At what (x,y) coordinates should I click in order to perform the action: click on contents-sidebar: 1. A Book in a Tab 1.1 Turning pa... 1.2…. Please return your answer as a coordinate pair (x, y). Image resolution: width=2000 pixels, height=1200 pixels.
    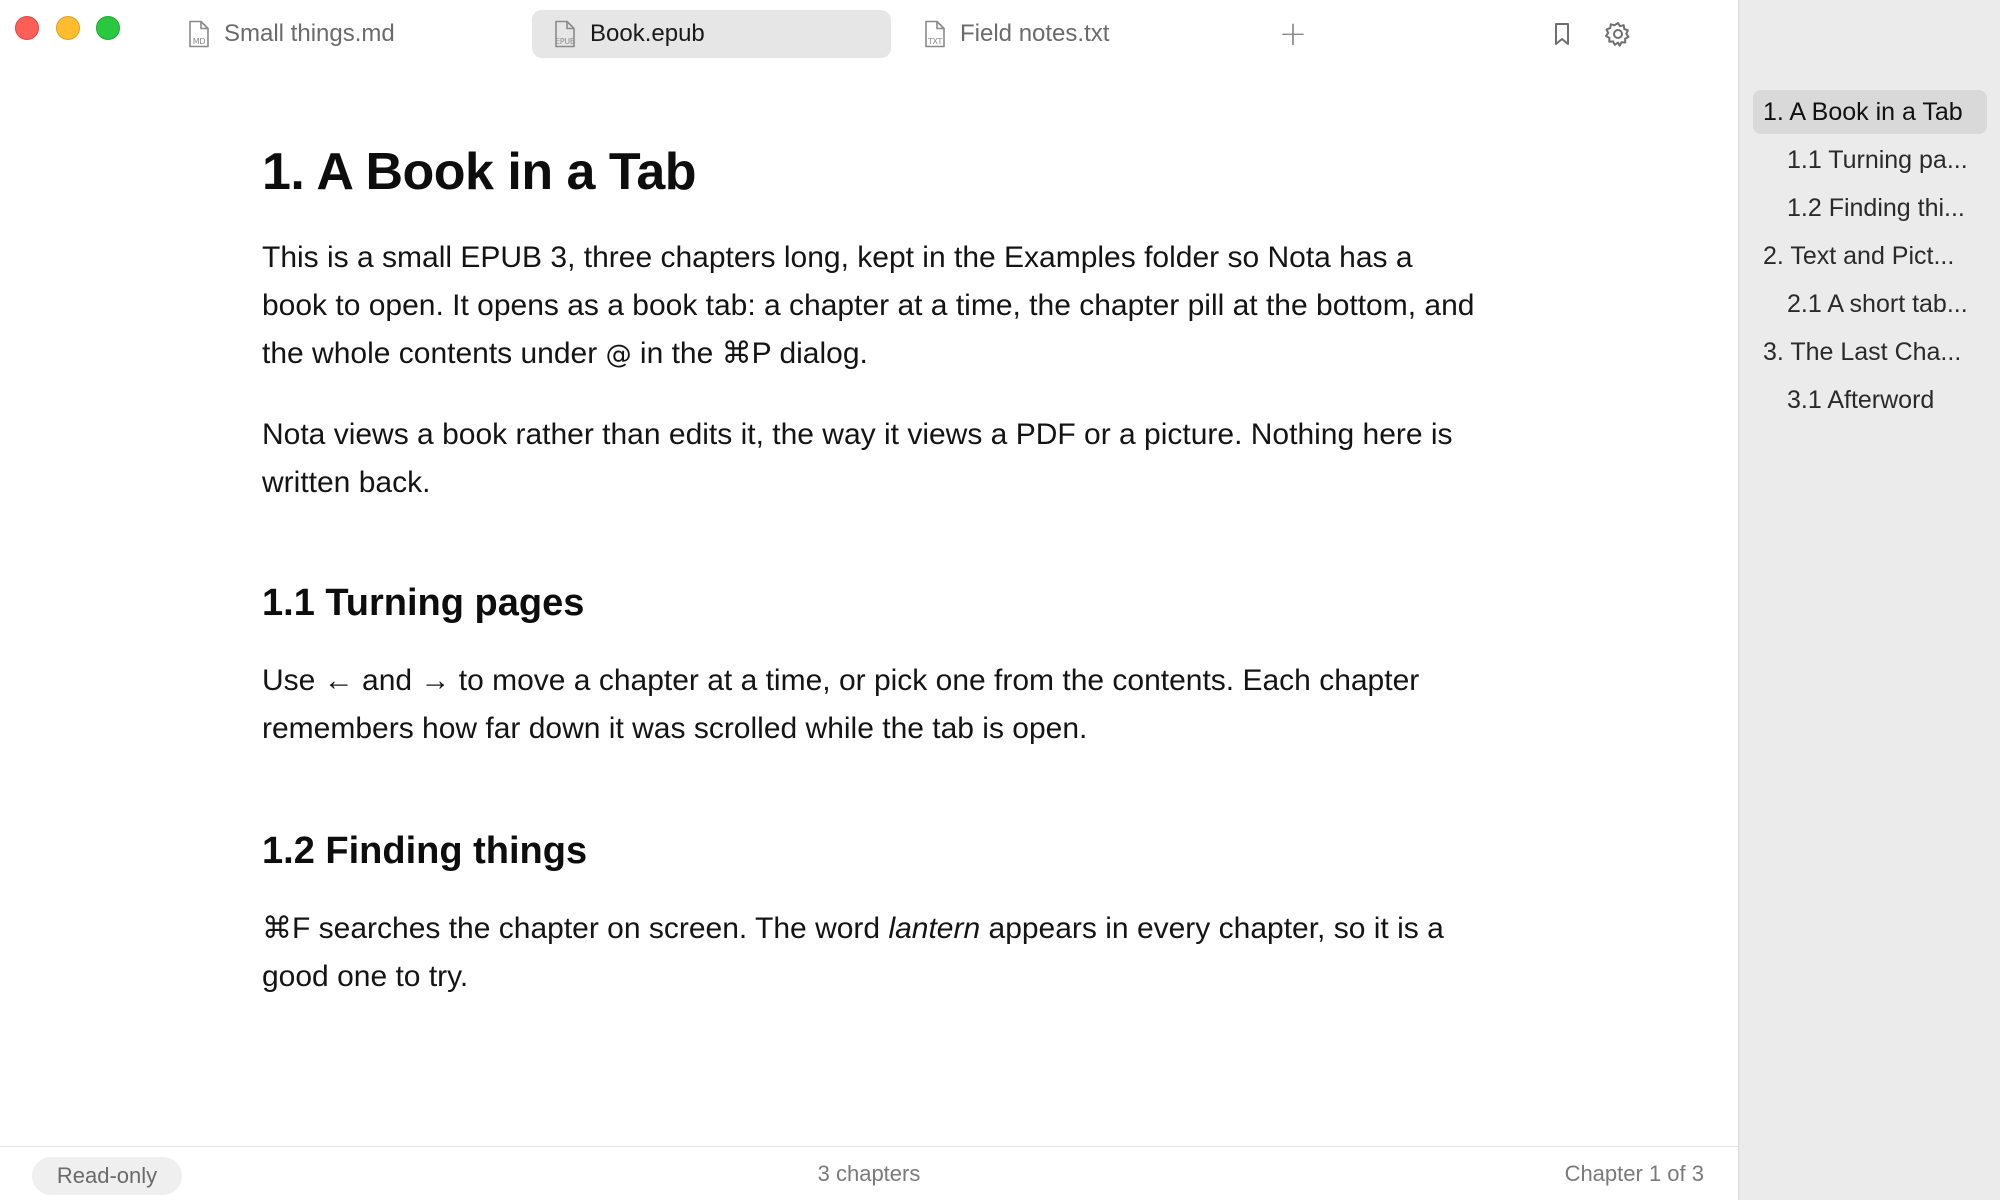
    Looking at the image, I should click on (1869, 600).